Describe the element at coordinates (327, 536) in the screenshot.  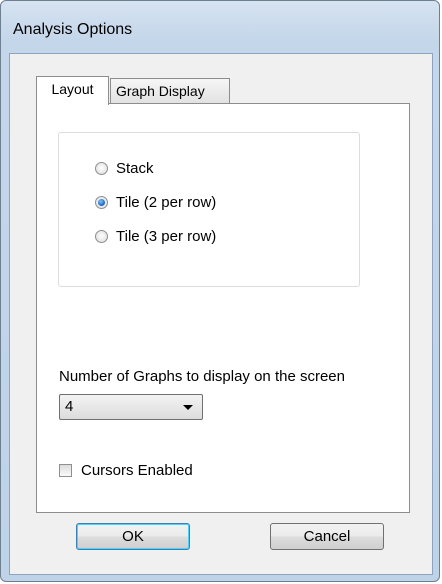
I see `cancel-button: Cancel` at that location.